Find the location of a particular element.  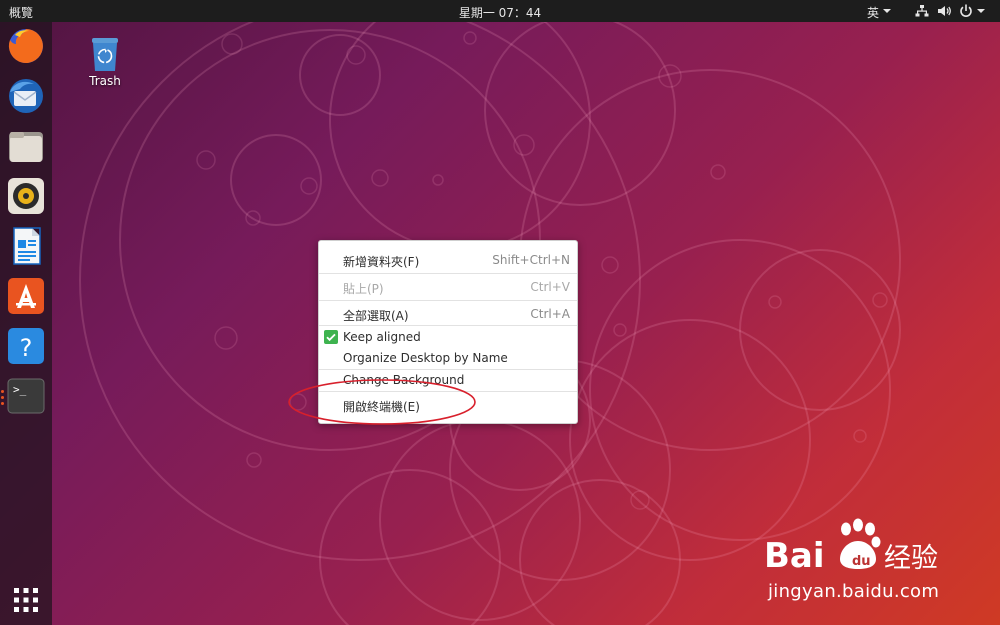

menu-item-paste: 貼上(P) Ctrl+V is located at coordinates (448, 287).